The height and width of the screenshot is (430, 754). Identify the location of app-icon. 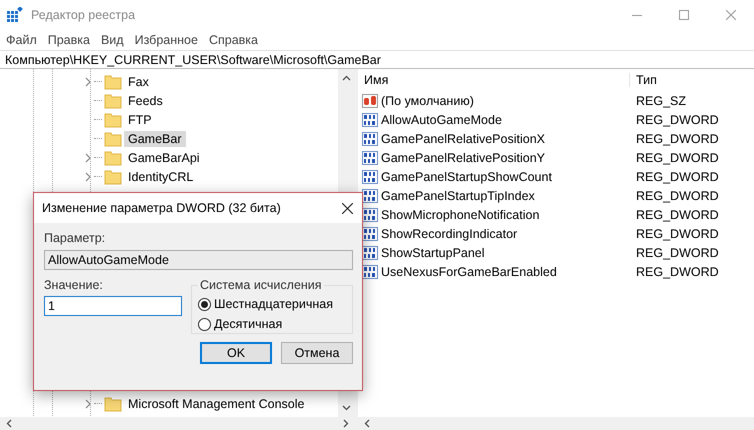
(15, 15).